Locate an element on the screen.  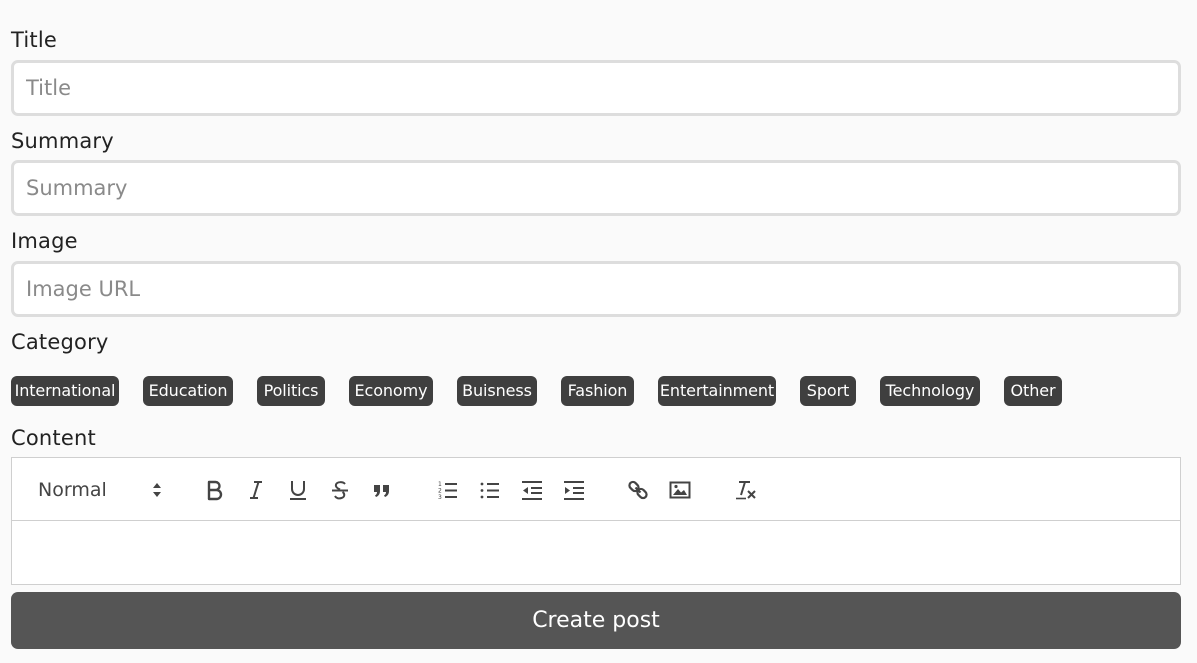
underline-icon is located at coordinates (298, 490).